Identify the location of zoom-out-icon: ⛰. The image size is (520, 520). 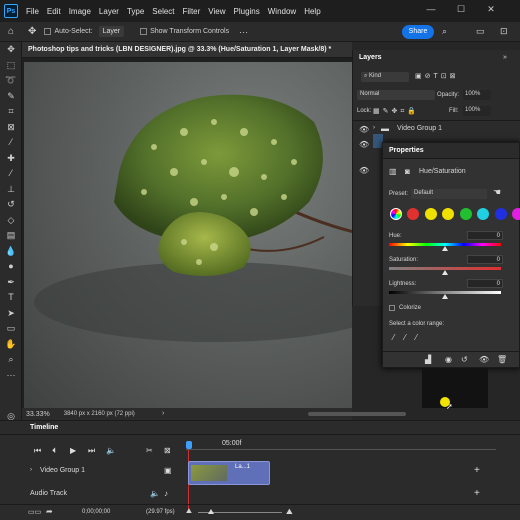
(189, 512).